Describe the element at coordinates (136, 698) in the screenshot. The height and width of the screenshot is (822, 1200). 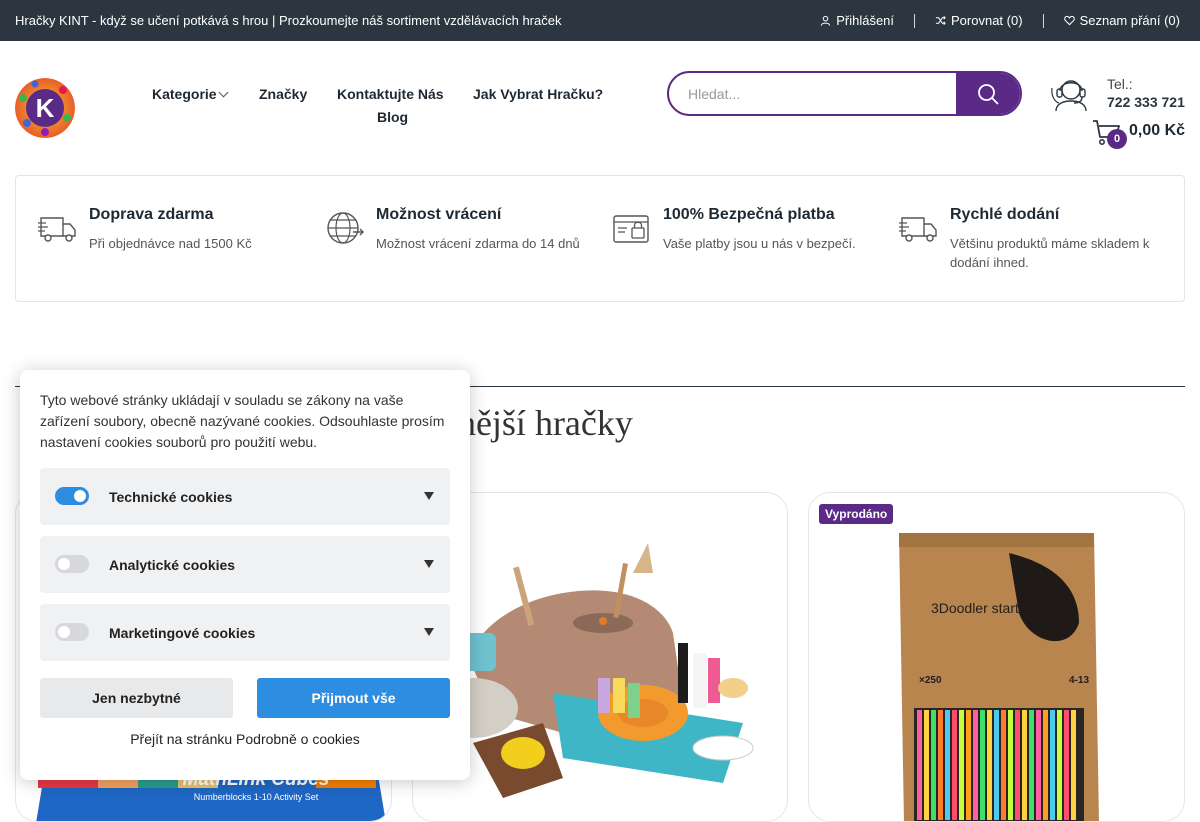
I see `necessary-only-button: Jen nezbytné` at that location.